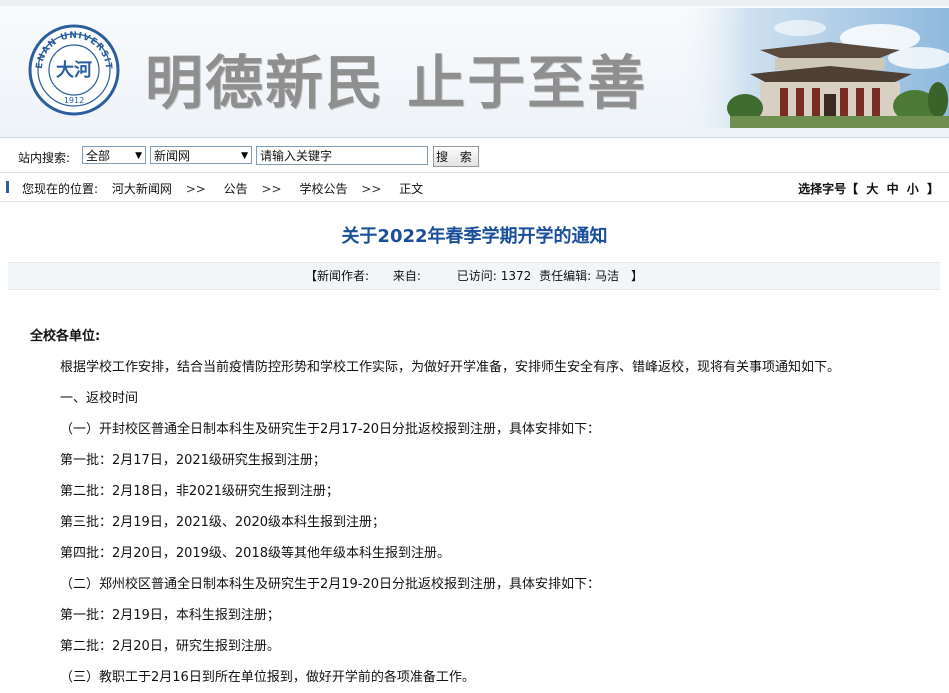 The height and width of the screenshot is (693, 949). I want to click on search-site-value: 新闻网, so click(172, 156).